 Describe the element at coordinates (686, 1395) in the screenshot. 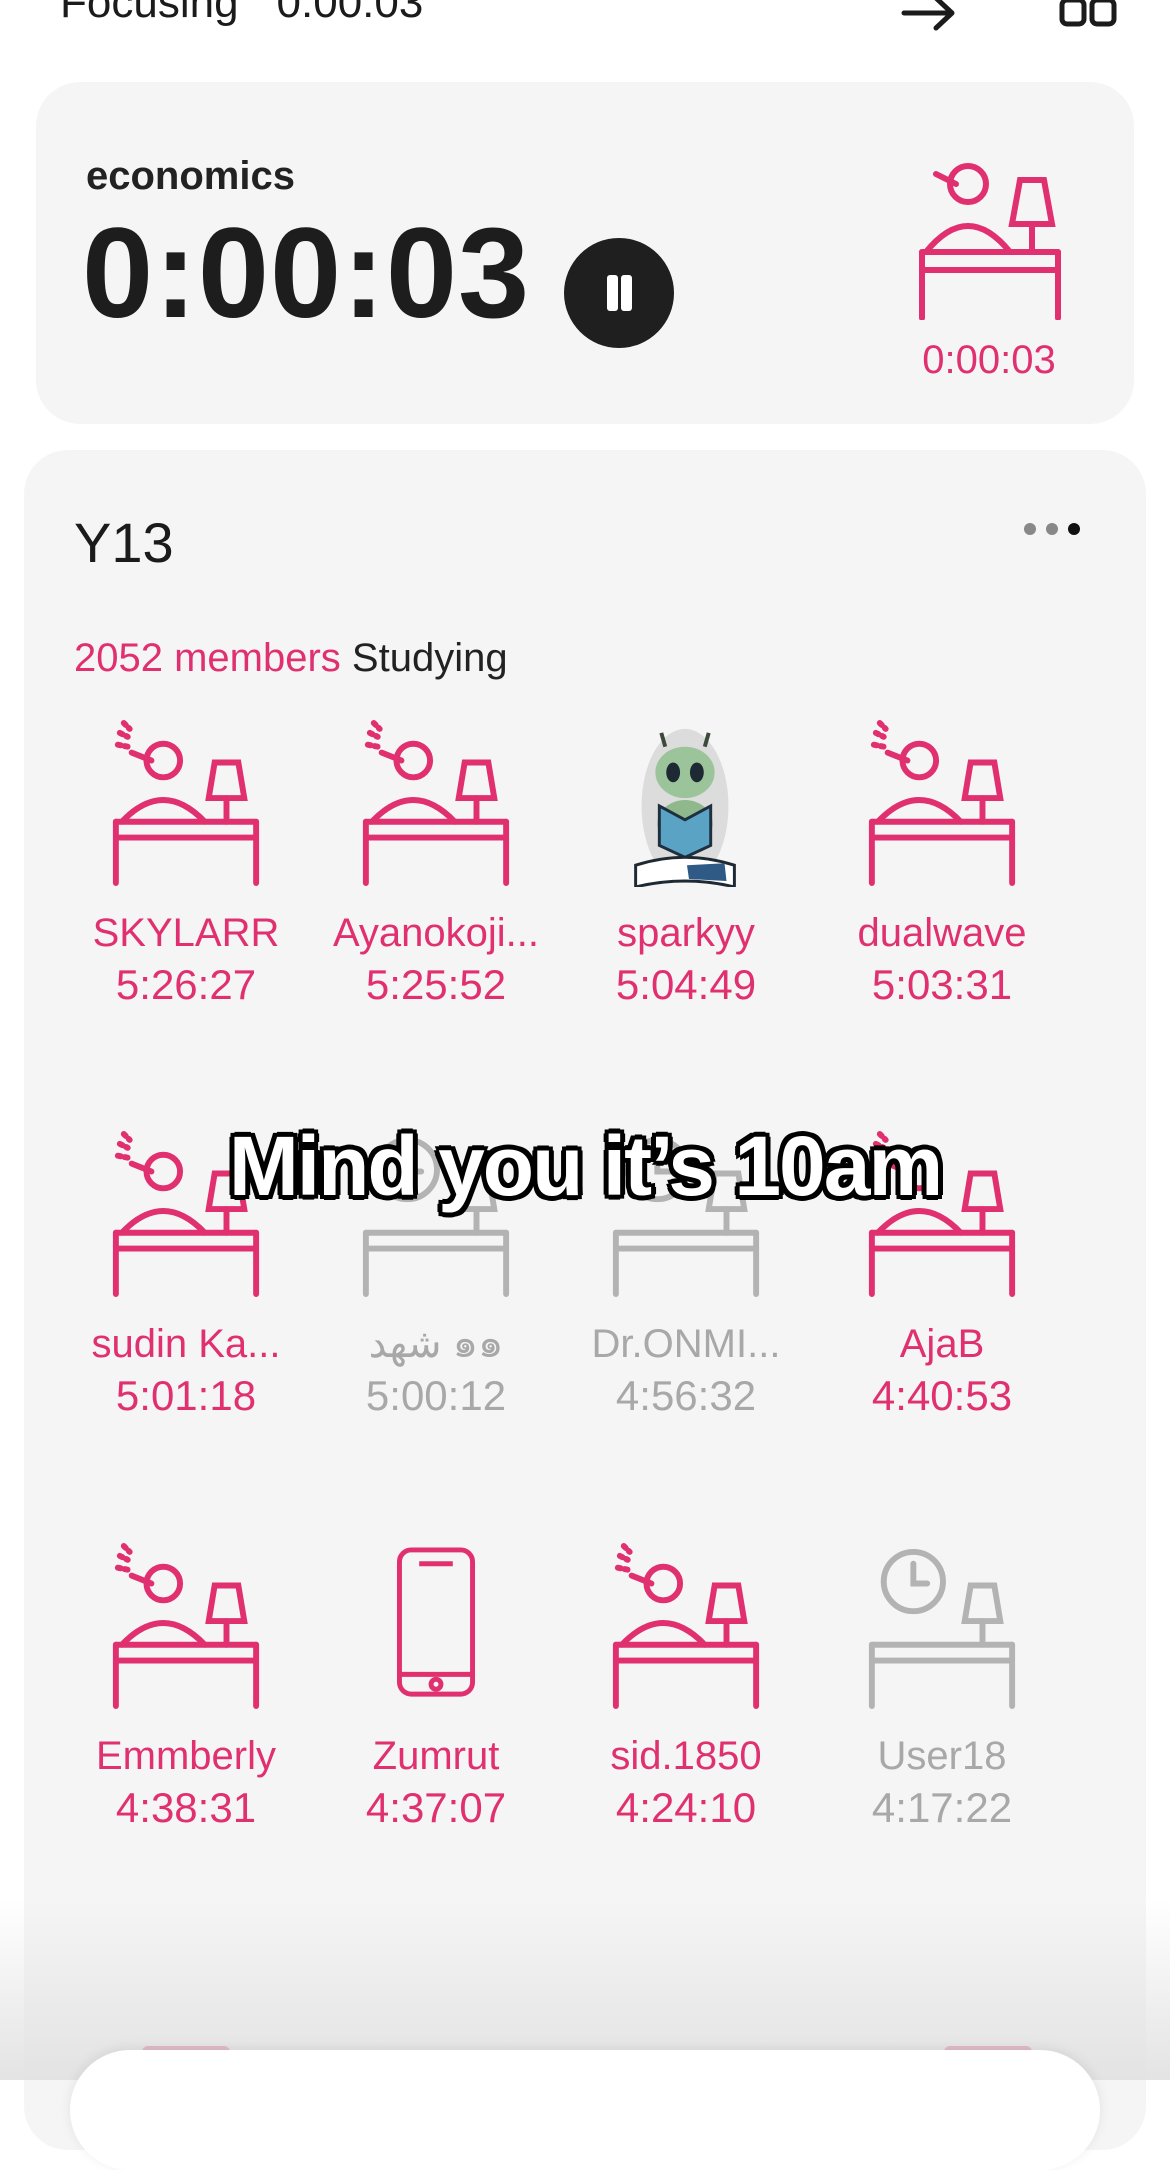

I see `member-time: 4:56:32` at that location.